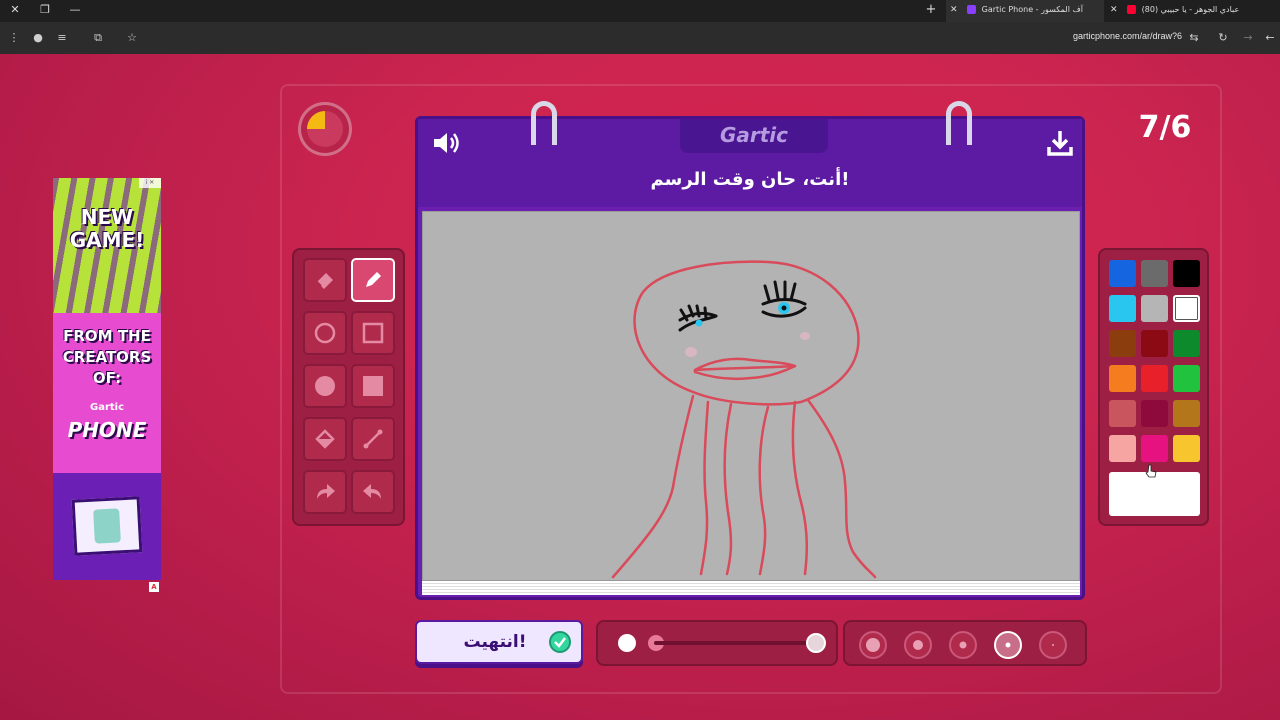 This screenshot has width=1280, height=720. I want to click on brush-size-panel, so click(965, 643).